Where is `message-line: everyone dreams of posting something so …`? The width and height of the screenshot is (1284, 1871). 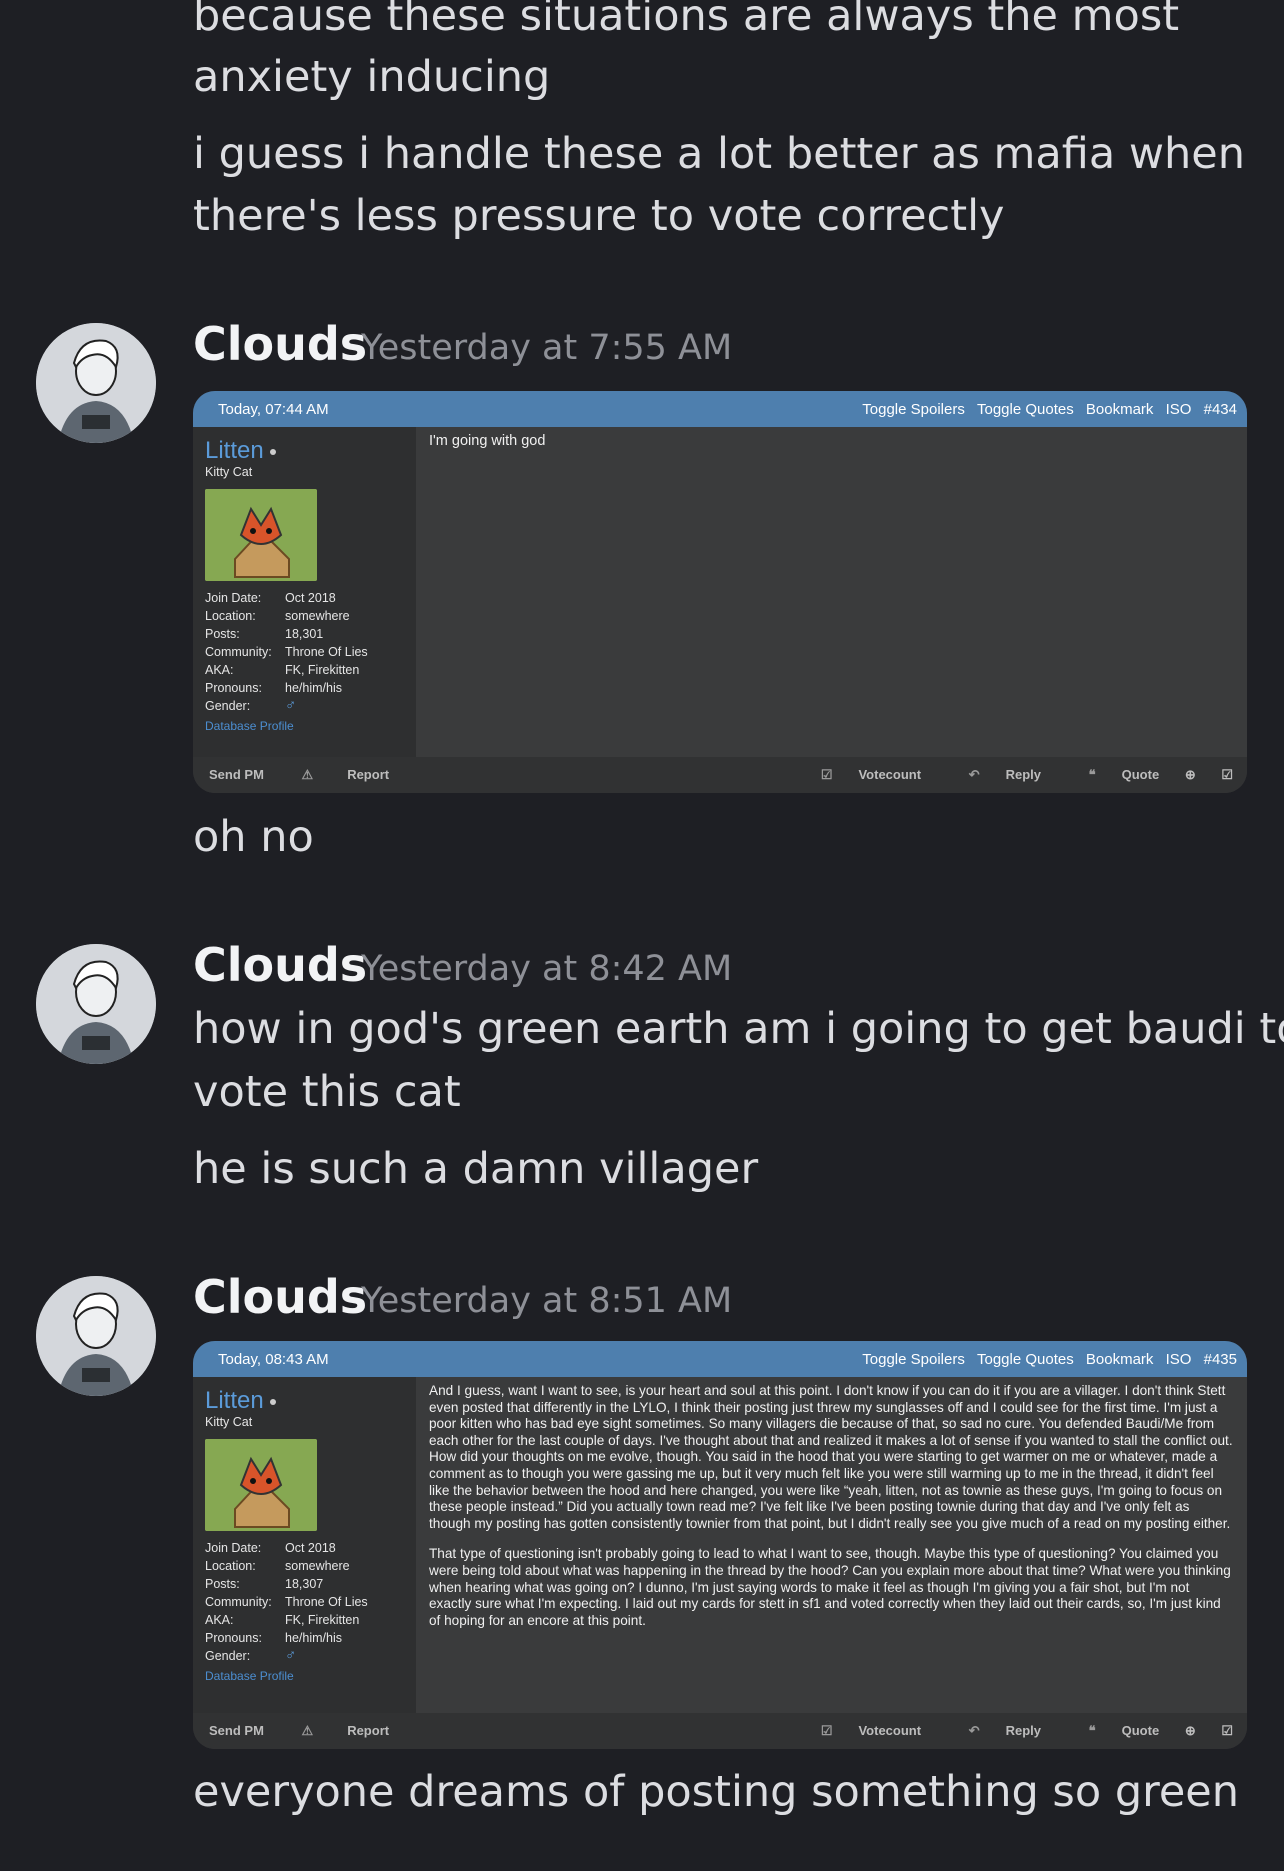 message-line: everyone dreams of posting something so … is located at coordinates (716, 1792).